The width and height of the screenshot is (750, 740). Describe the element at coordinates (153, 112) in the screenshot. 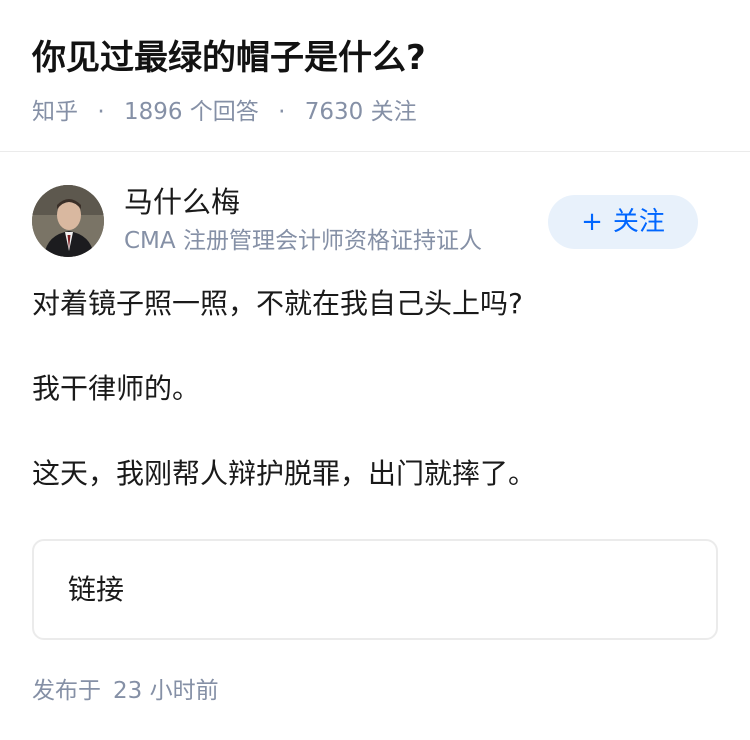

I see `answer-count: 1896` at that location.